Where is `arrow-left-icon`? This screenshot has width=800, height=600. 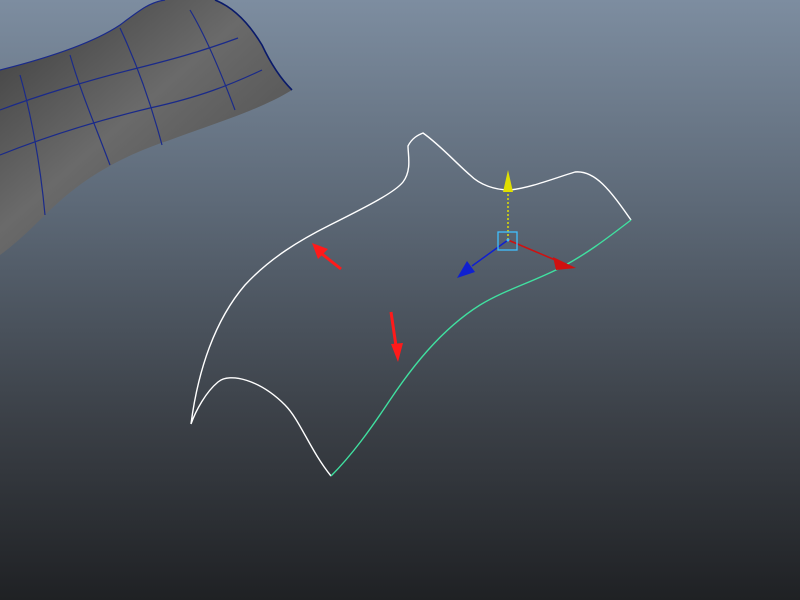
arrow-left-icon is located at coordinates (327, 257).